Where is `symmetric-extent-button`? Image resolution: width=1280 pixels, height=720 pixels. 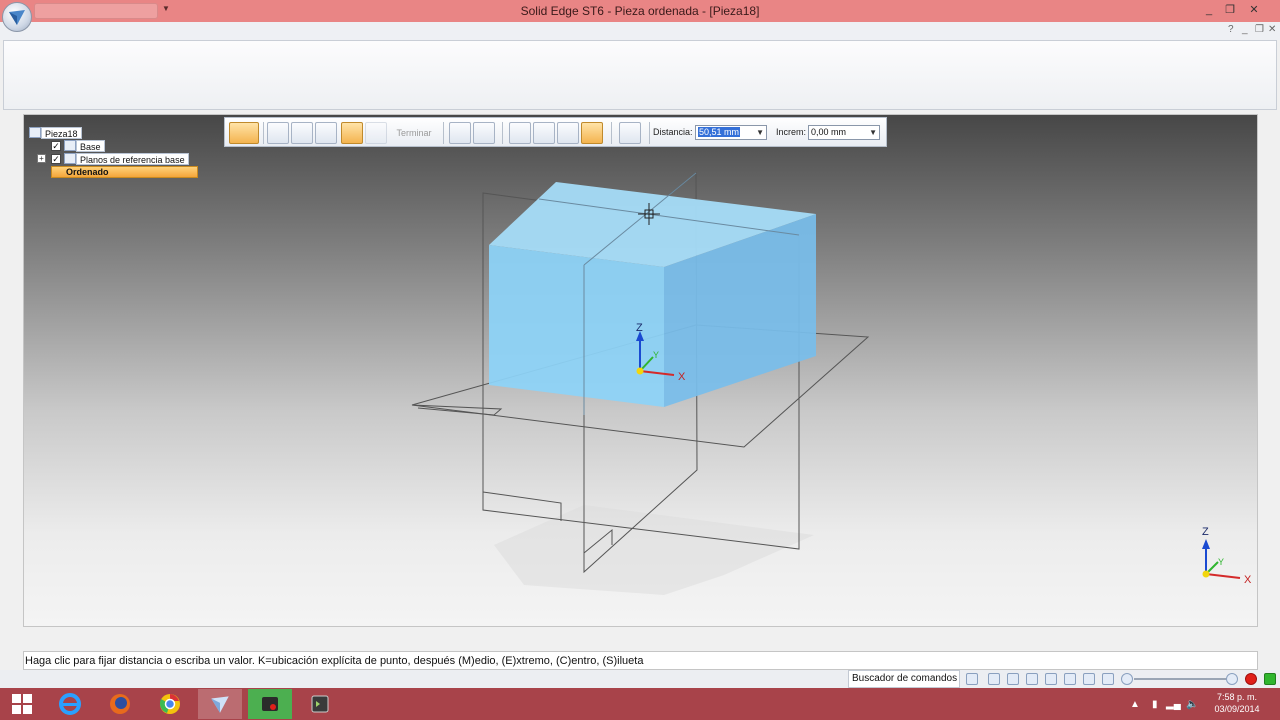
symmetric-extent-button is located at coordinates (460, 133).